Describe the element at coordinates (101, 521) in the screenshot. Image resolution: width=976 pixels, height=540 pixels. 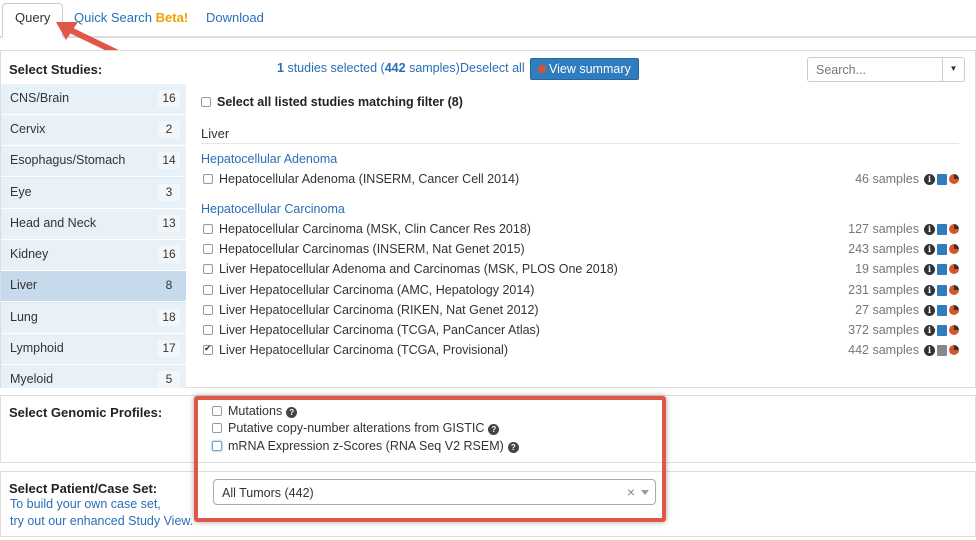
I see `case-set-link-line2: try out our enhanced Study View.` at that location.